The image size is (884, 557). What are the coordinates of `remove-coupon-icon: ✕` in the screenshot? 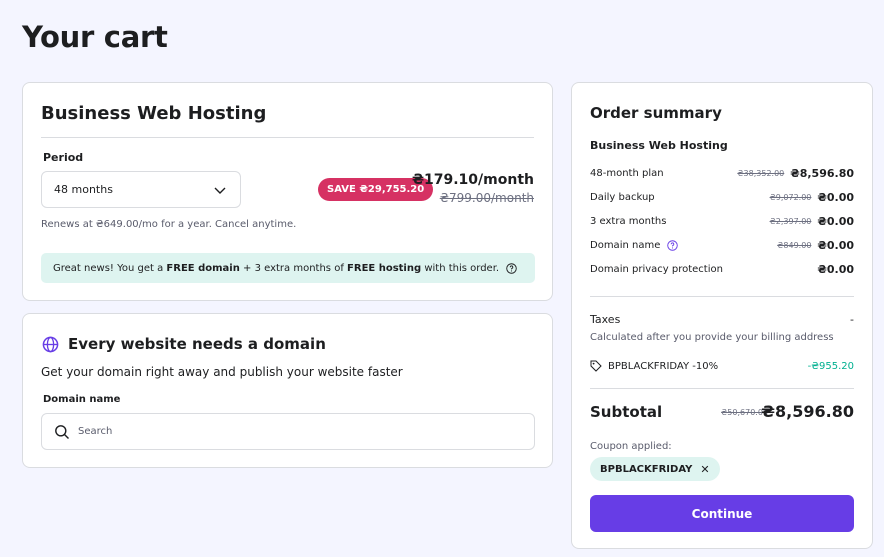 It's located at (704, 469).